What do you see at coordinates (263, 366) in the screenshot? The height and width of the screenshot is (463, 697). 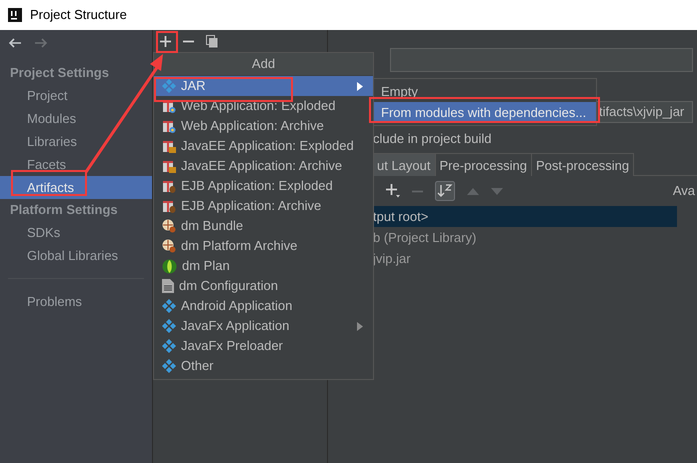 I see `menu-item: Other` at bounding box center [263, 366].